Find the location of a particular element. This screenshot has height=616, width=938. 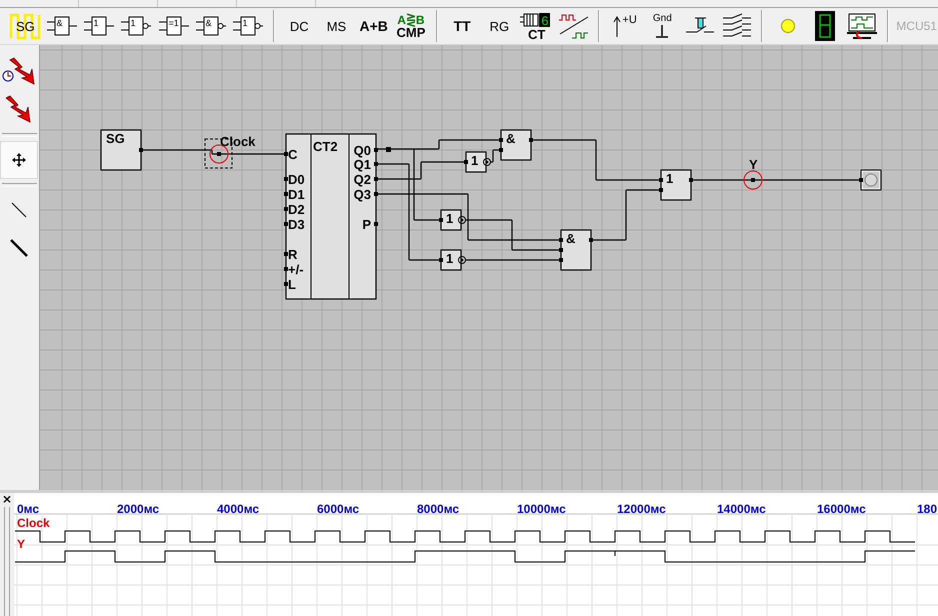

pin-label: D2 is located at coordinates (296, 209).